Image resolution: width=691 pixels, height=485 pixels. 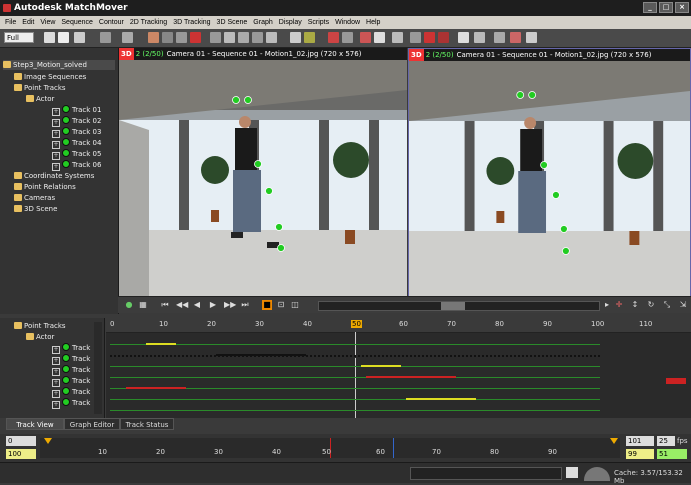 I want to click on tab-track-view: Track View, so click(x=35, y=424).